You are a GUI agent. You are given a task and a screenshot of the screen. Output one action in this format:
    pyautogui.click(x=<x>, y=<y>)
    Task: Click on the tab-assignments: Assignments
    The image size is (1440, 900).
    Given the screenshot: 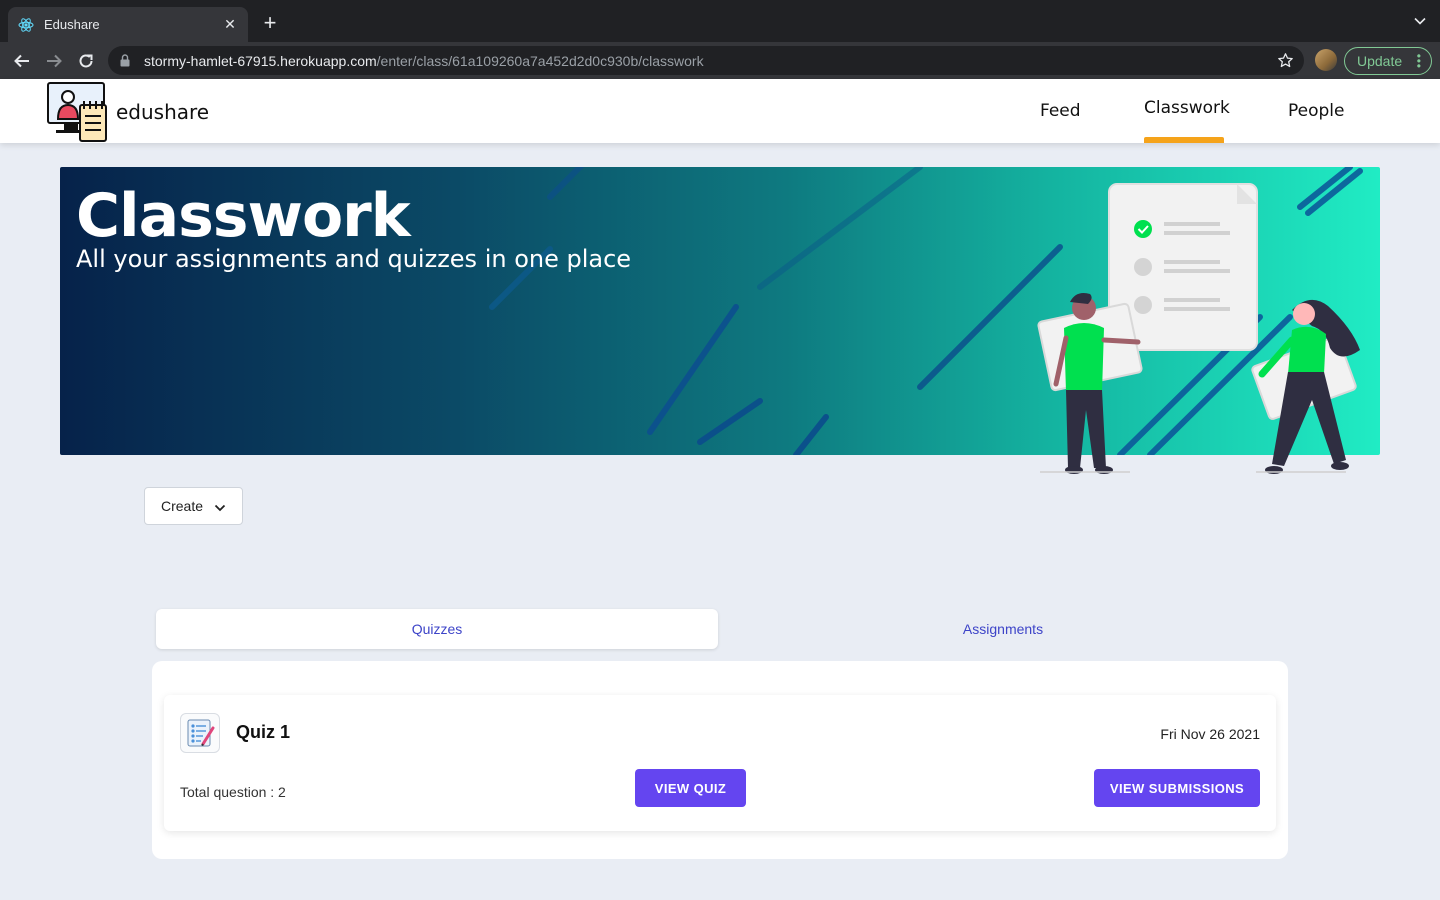 What is the action you would take?
    pyautogui.click(x=1003, y=629)
    